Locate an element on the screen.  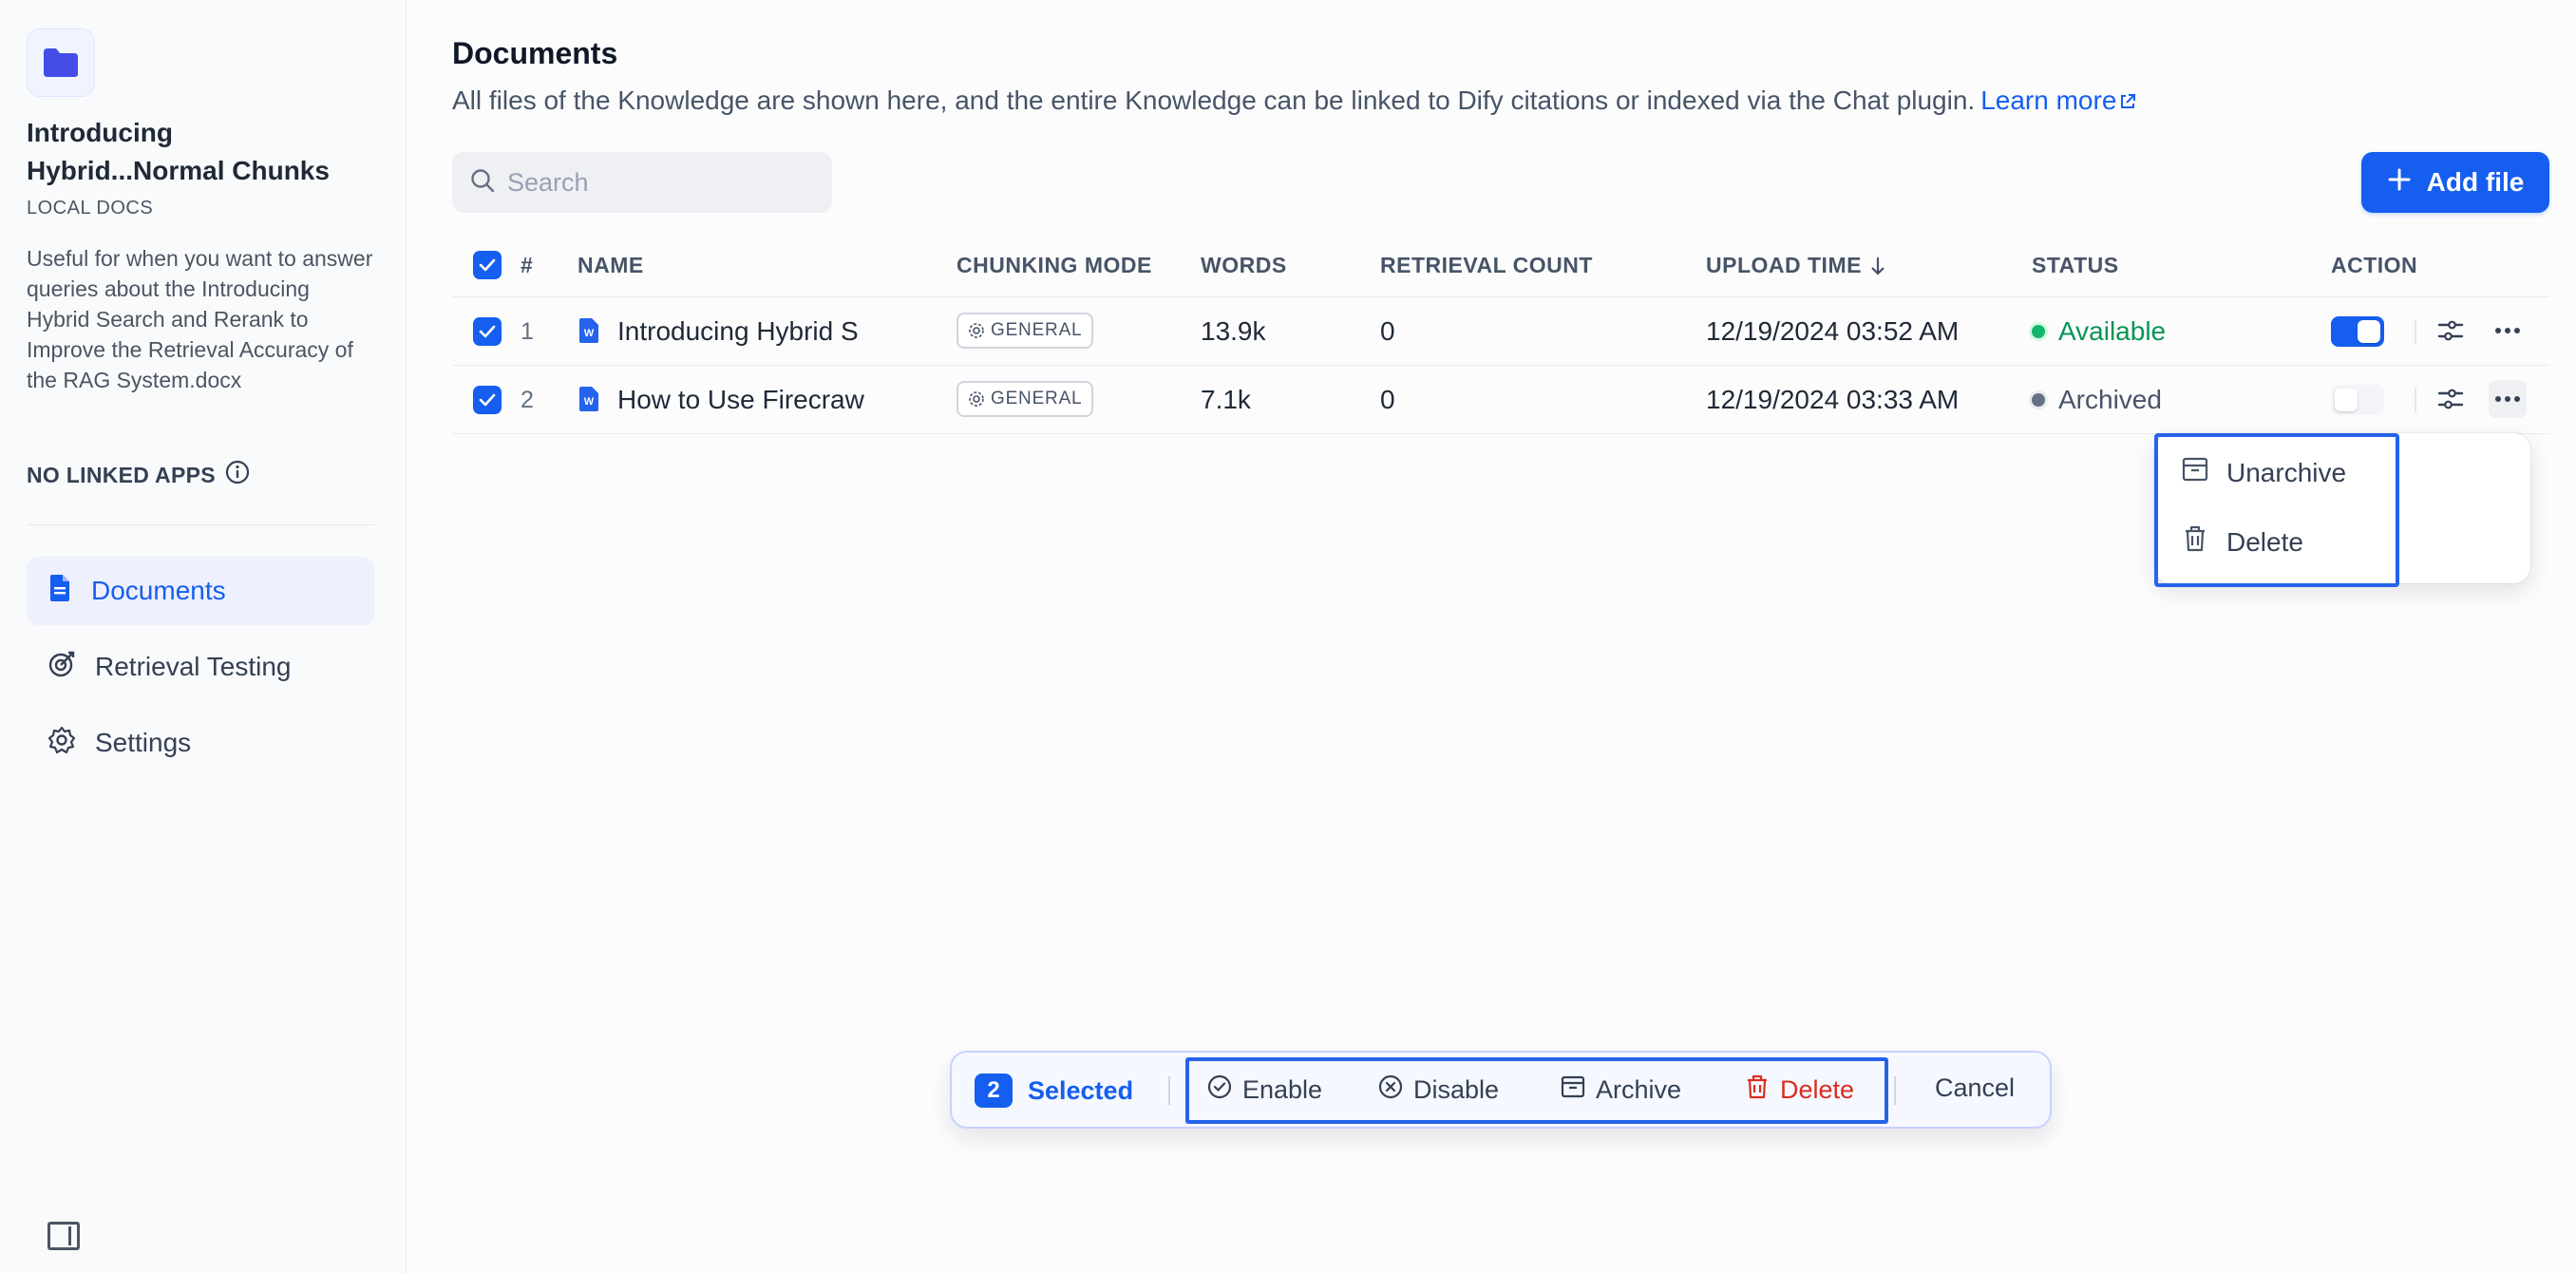
add-file-button: Add file is located at coordinates (2455, 182).